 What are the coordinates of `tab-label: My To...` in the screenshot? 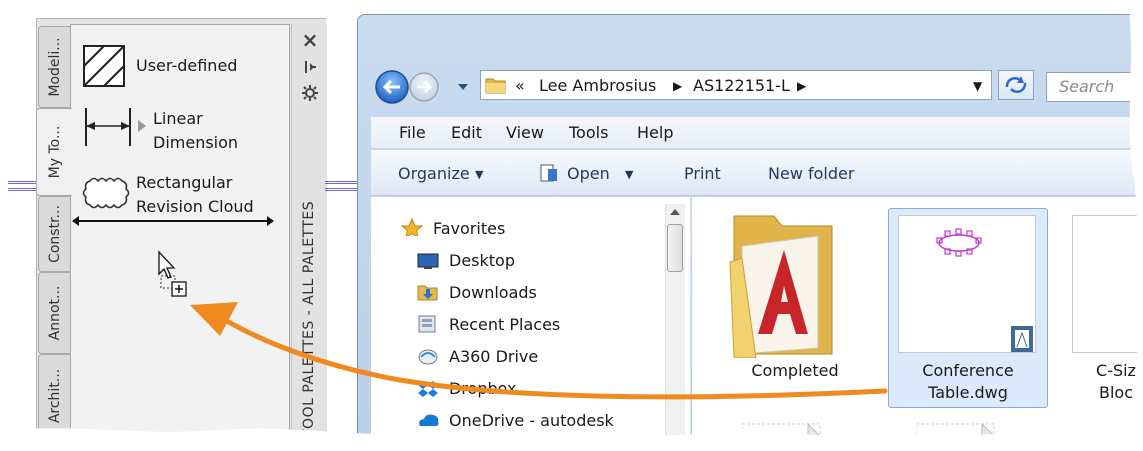 It's located at (54, 152).